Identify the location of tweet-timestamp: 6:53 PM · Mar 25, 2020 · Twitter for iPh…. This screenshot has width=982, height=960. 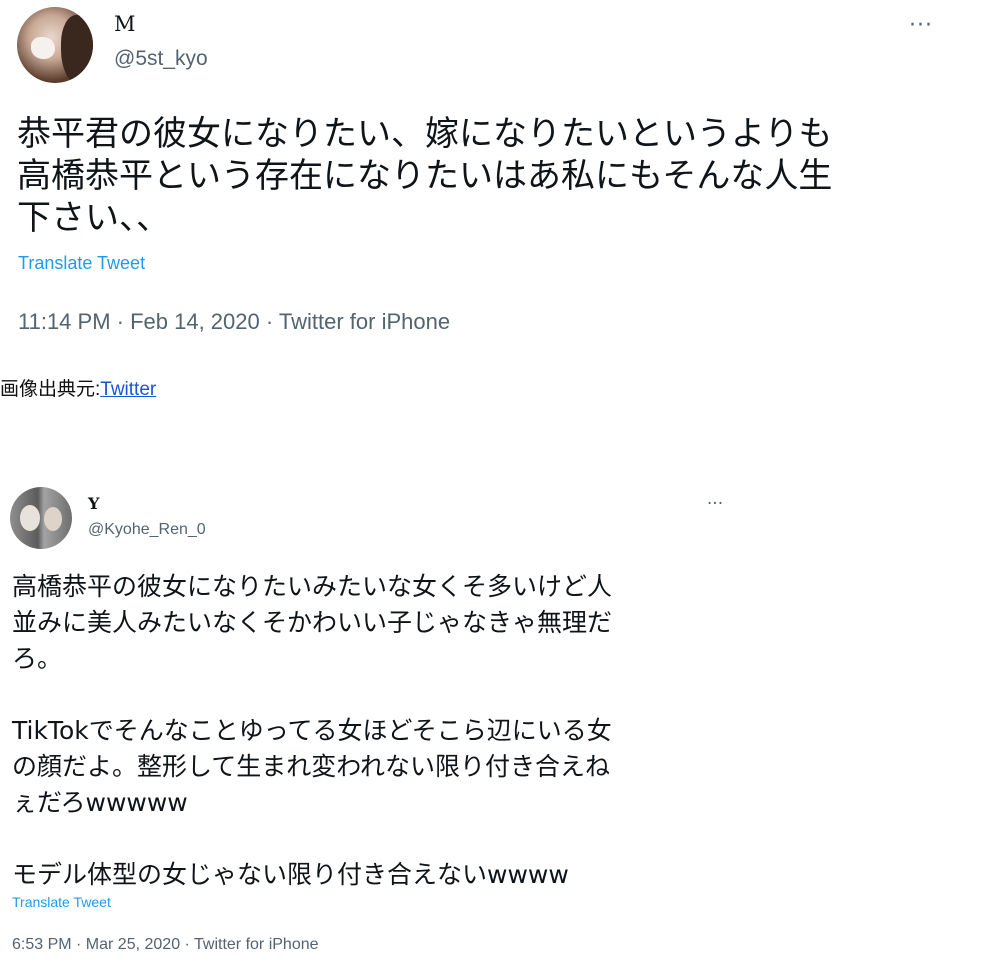
(165, 945).